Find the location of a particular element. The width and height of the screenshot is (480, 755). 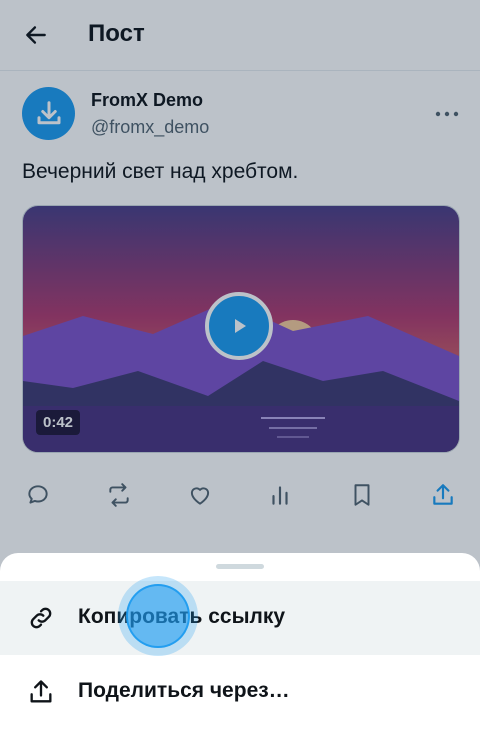

link-icon is located at coordinates (41, 618).